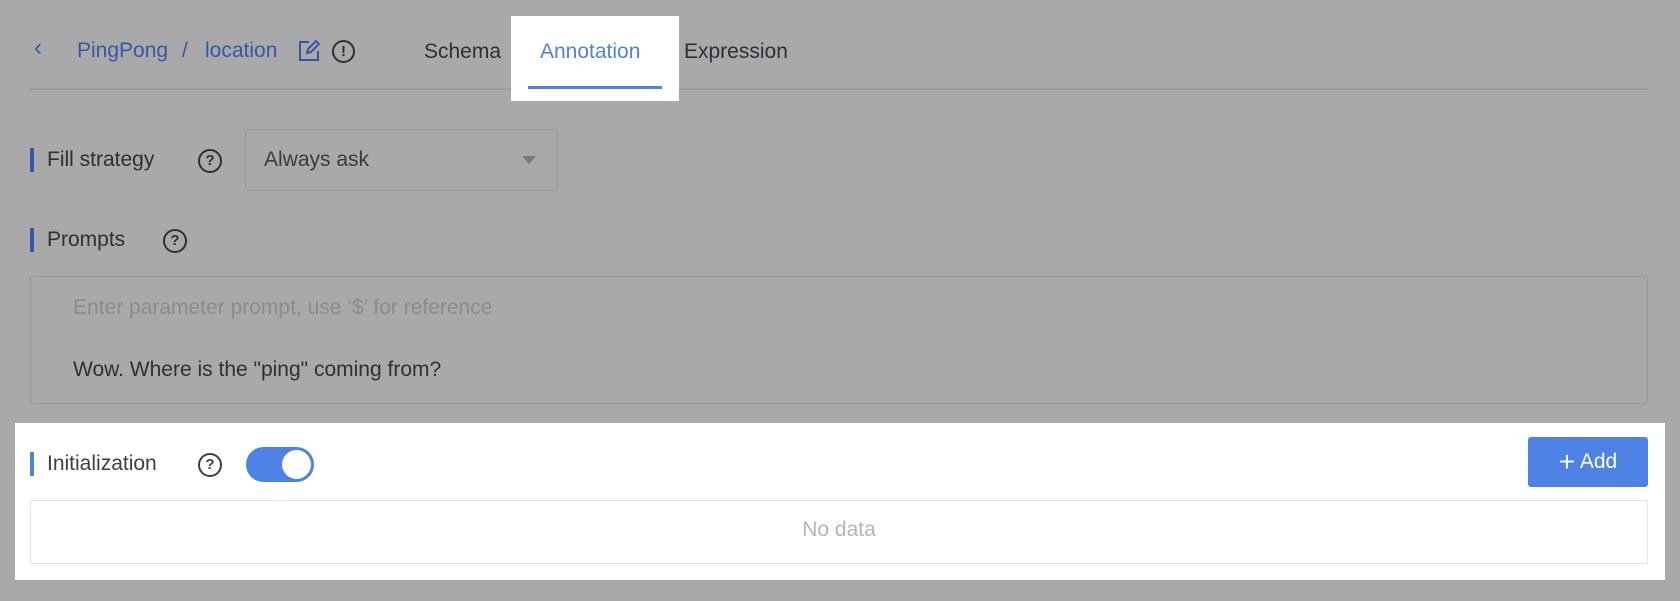 The width and height of the screenshot is (1680, 601). I want to click on toggle-knob, so click(296, 464).